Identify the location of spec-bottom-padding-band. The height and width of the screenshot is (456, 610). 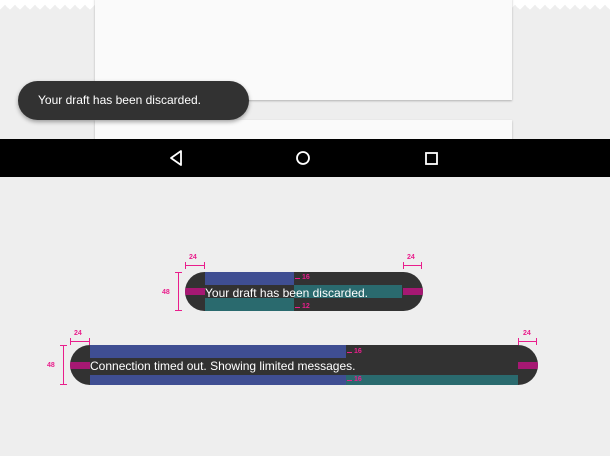
(218, 380).